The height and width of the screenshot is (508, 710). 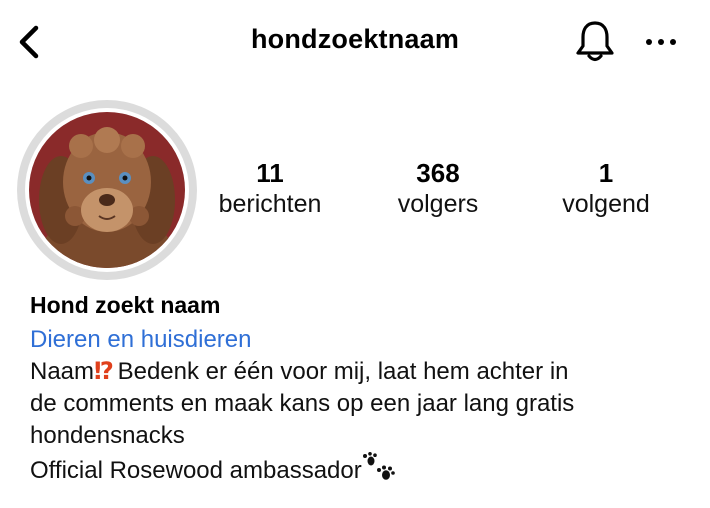 I want to click on more-horizontal-icon, so click(x=661, y=42).